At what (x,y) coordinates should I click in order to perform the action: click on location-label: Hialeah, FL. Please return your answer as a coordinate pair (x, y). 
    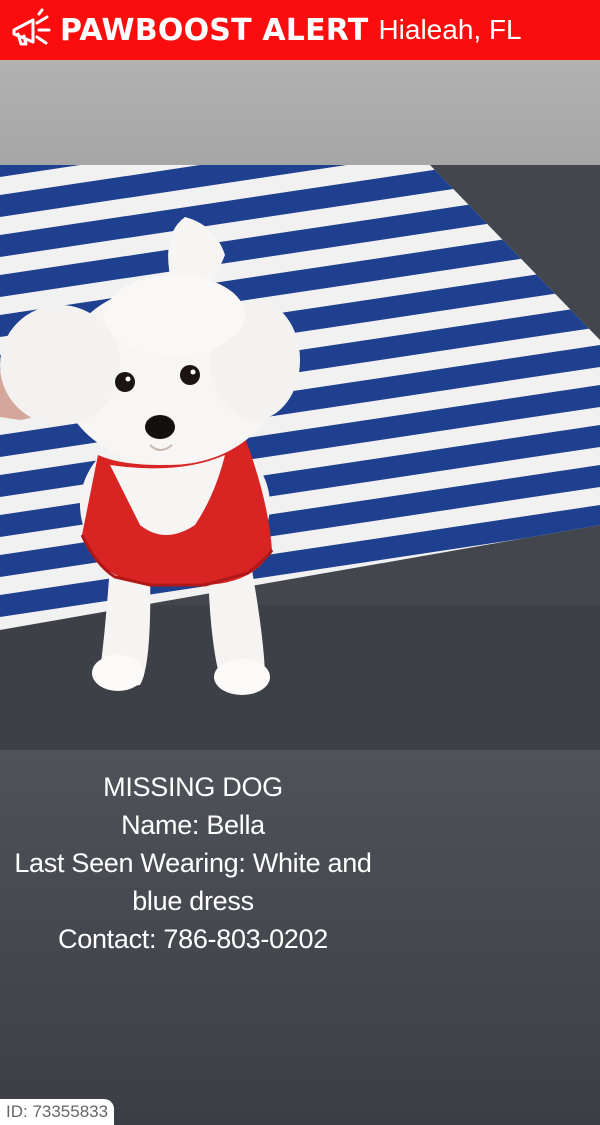
    Looking at the image, I should click on (450, 29).